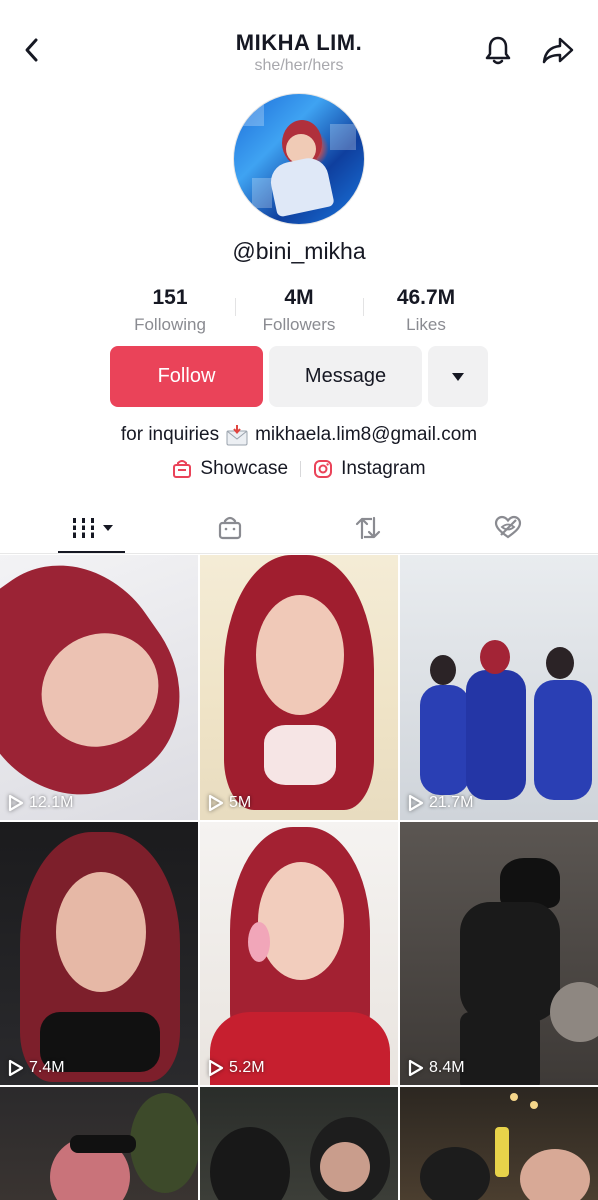  What do you see at coordinates (299, 45) in the screenshot?
I see `profile-header: MIKHA LIM. she/her/hers` at bounding box center [299, 45].